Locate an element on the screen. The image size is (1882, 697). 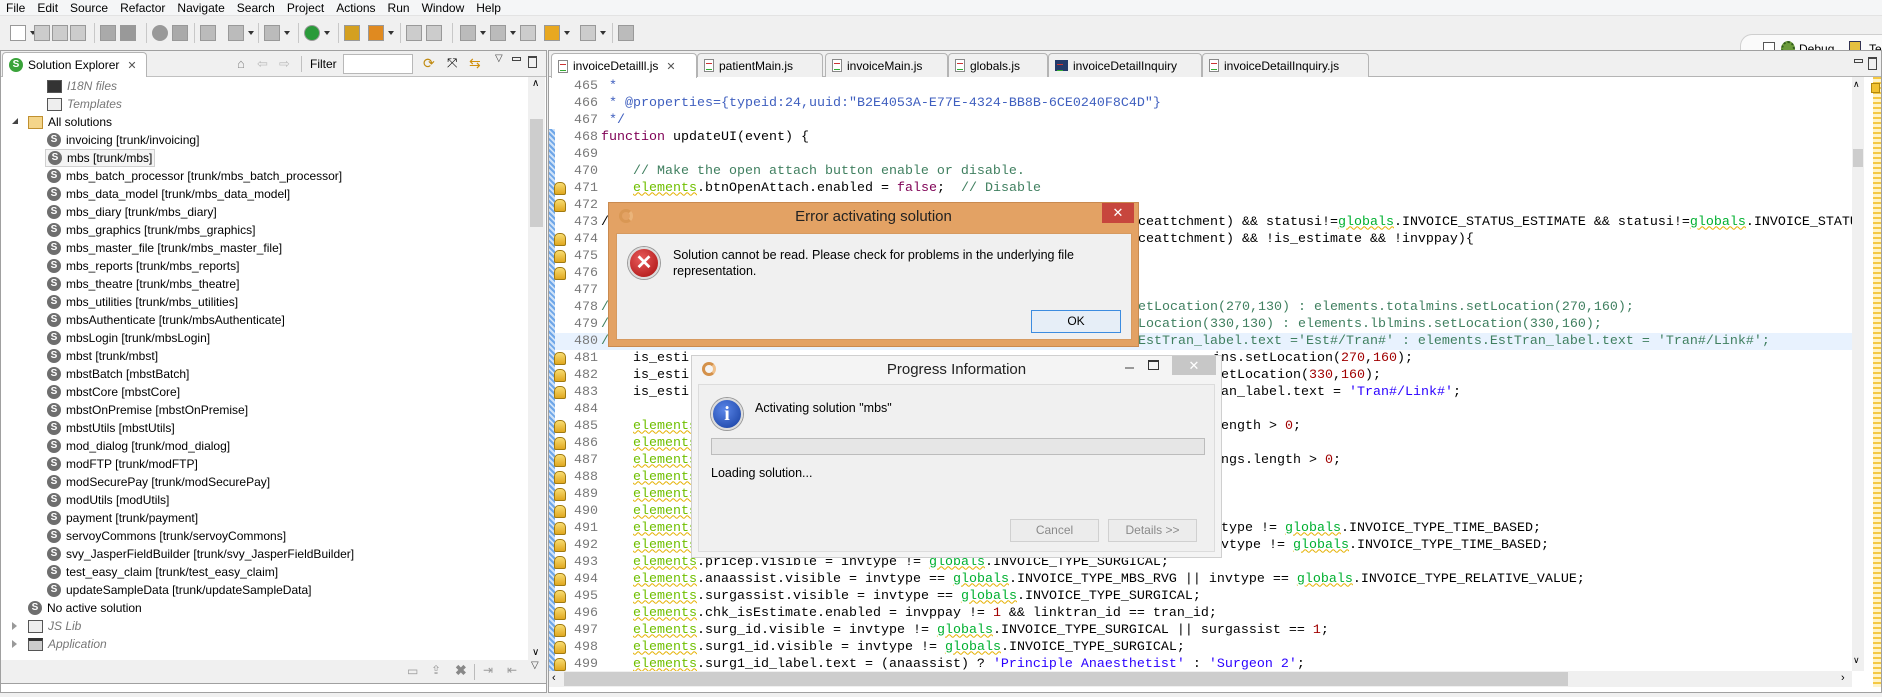
edit-icon is located at coordinates (414, 33).